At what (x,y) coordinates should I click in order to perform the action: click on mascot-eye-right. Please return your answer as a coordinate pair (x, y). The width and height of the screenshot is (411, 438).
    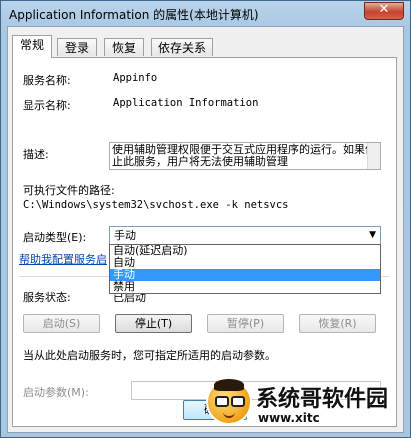
    Looking at the image, I should click on (238, 401).